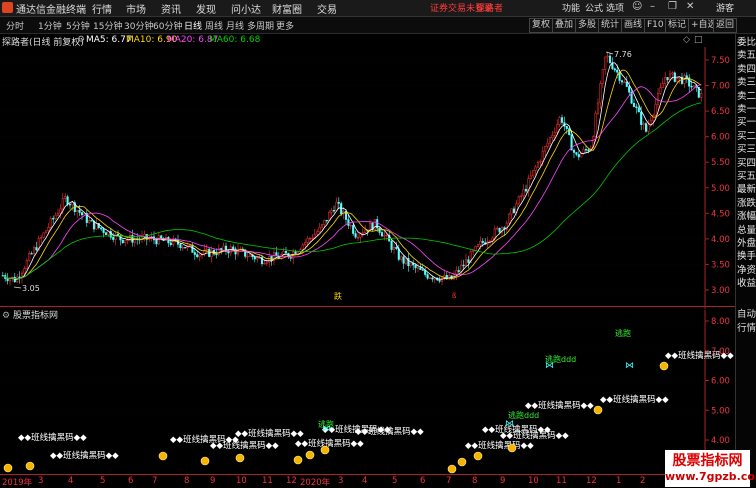 The height and width of the screenshot is (488, 756). What do you see at coordinates (235, 25) in the screenshot?
I see `period-monthly: 月线` at bounding box center [235, 25].